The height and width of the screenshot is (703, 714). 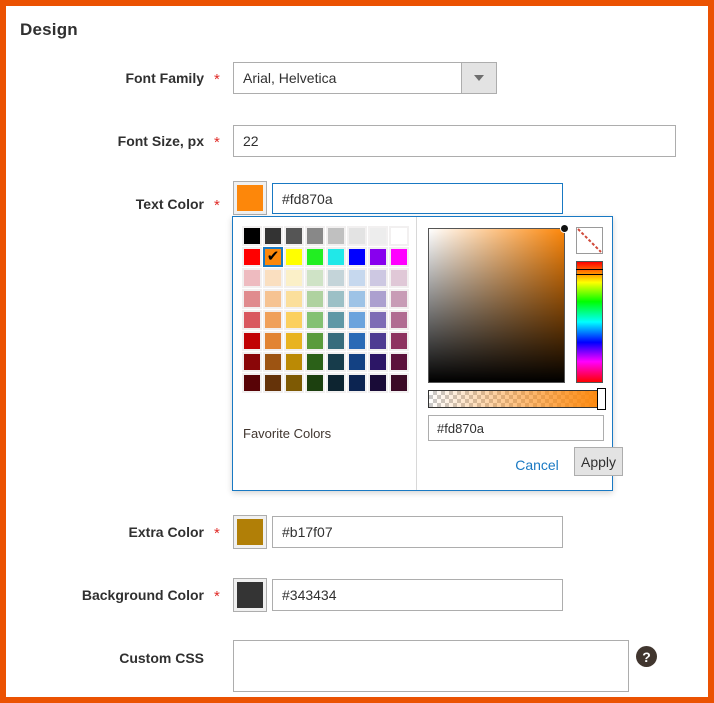 I want to click on no-color-icon, so click(x=589, y=240).